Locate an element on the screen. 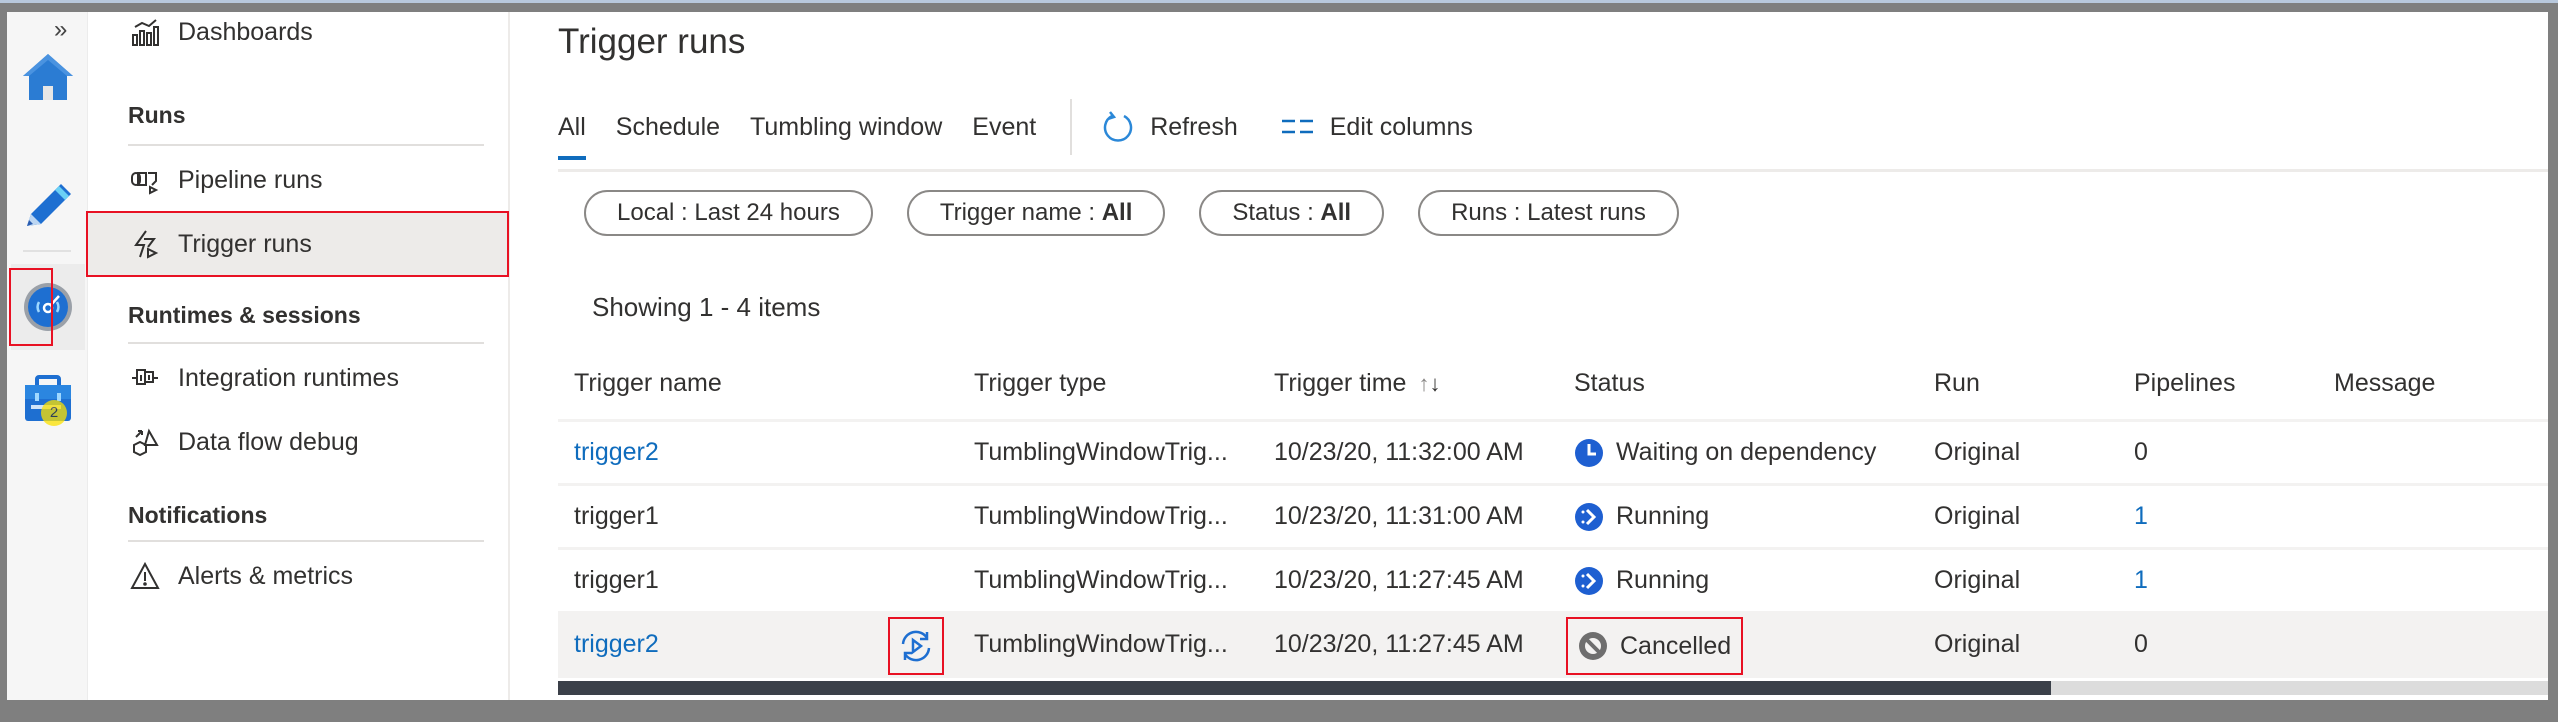  filter-value: All is located at coordinates (1336, 212).